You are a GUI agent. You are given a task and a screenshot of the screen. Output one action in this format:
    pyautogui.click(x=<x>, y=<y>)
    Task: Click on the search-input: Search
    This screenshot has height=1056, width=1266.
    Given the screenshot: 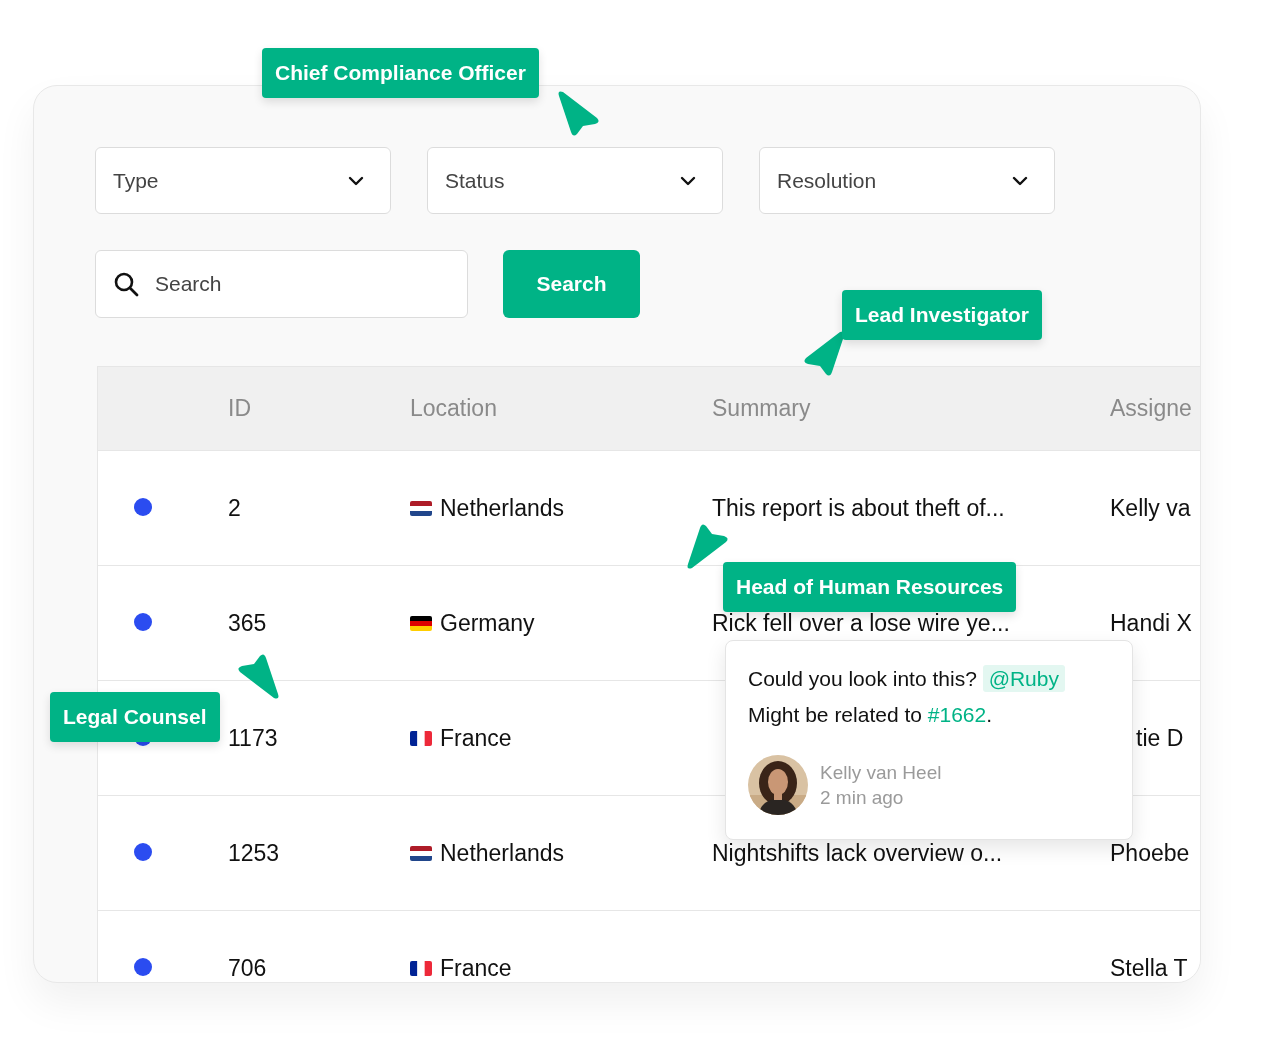 What is the action you would take?
    pyautogui.click(x=293, y=284)
    